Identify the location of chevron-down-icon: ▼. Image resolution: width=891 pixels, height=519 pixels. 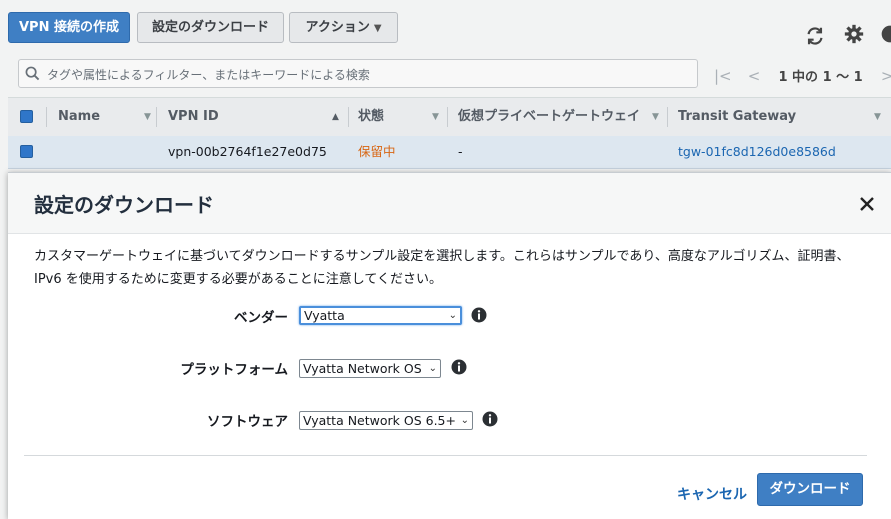
(377, 28).